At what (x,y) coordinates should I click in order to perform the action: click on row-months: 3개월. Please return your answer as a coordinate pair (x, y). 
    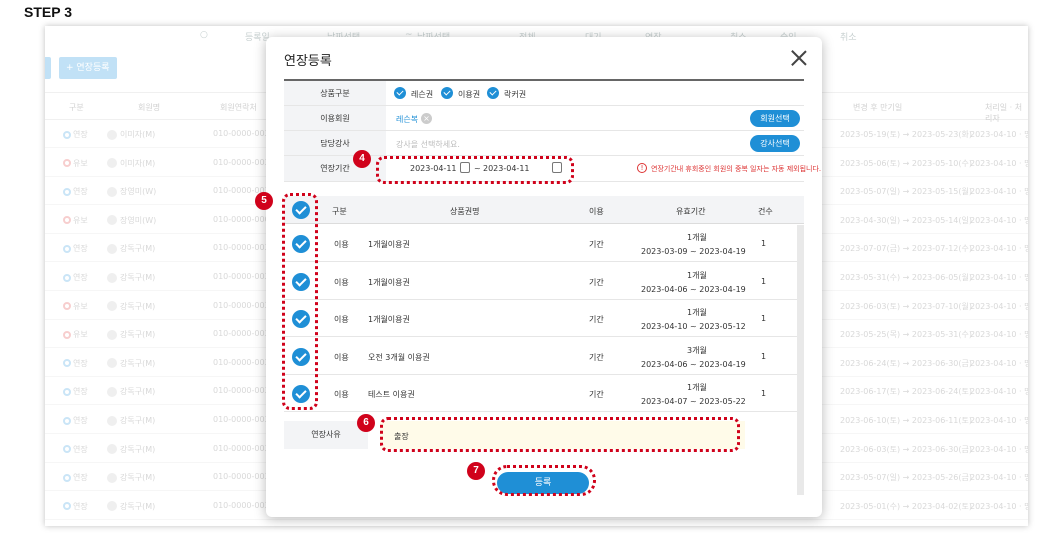
    Looking at the image, I should click on (697, 350).